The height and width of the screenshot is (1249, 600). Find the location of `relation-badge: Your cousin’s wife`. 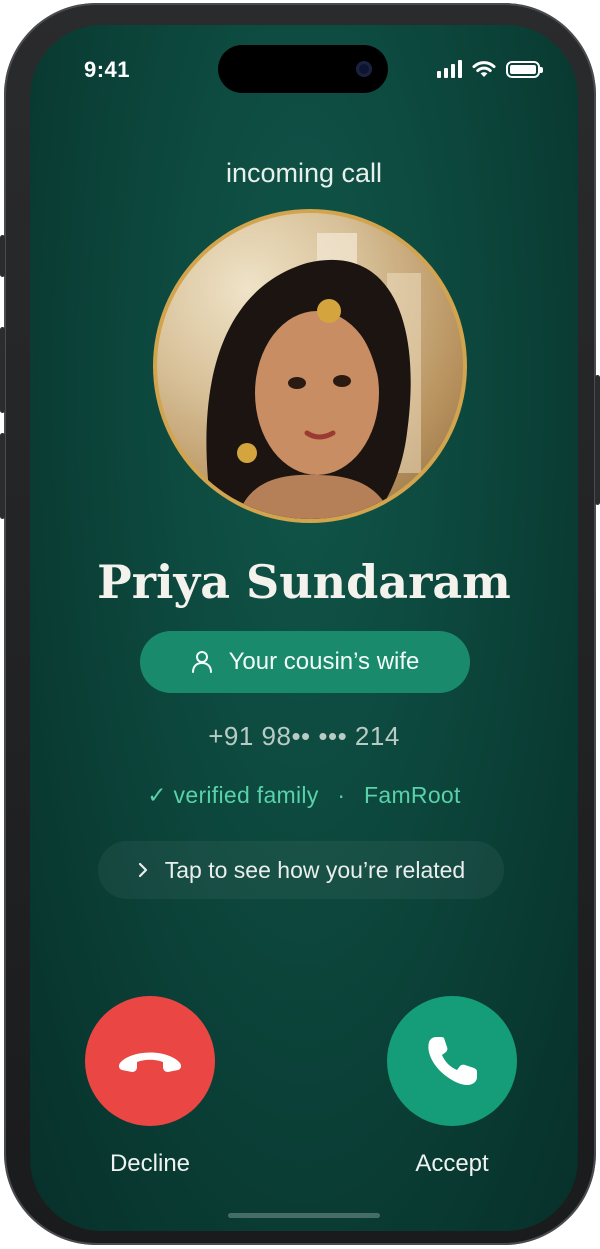

relation-badge: Your cousin’s wife is located at coordinates (305, 662).